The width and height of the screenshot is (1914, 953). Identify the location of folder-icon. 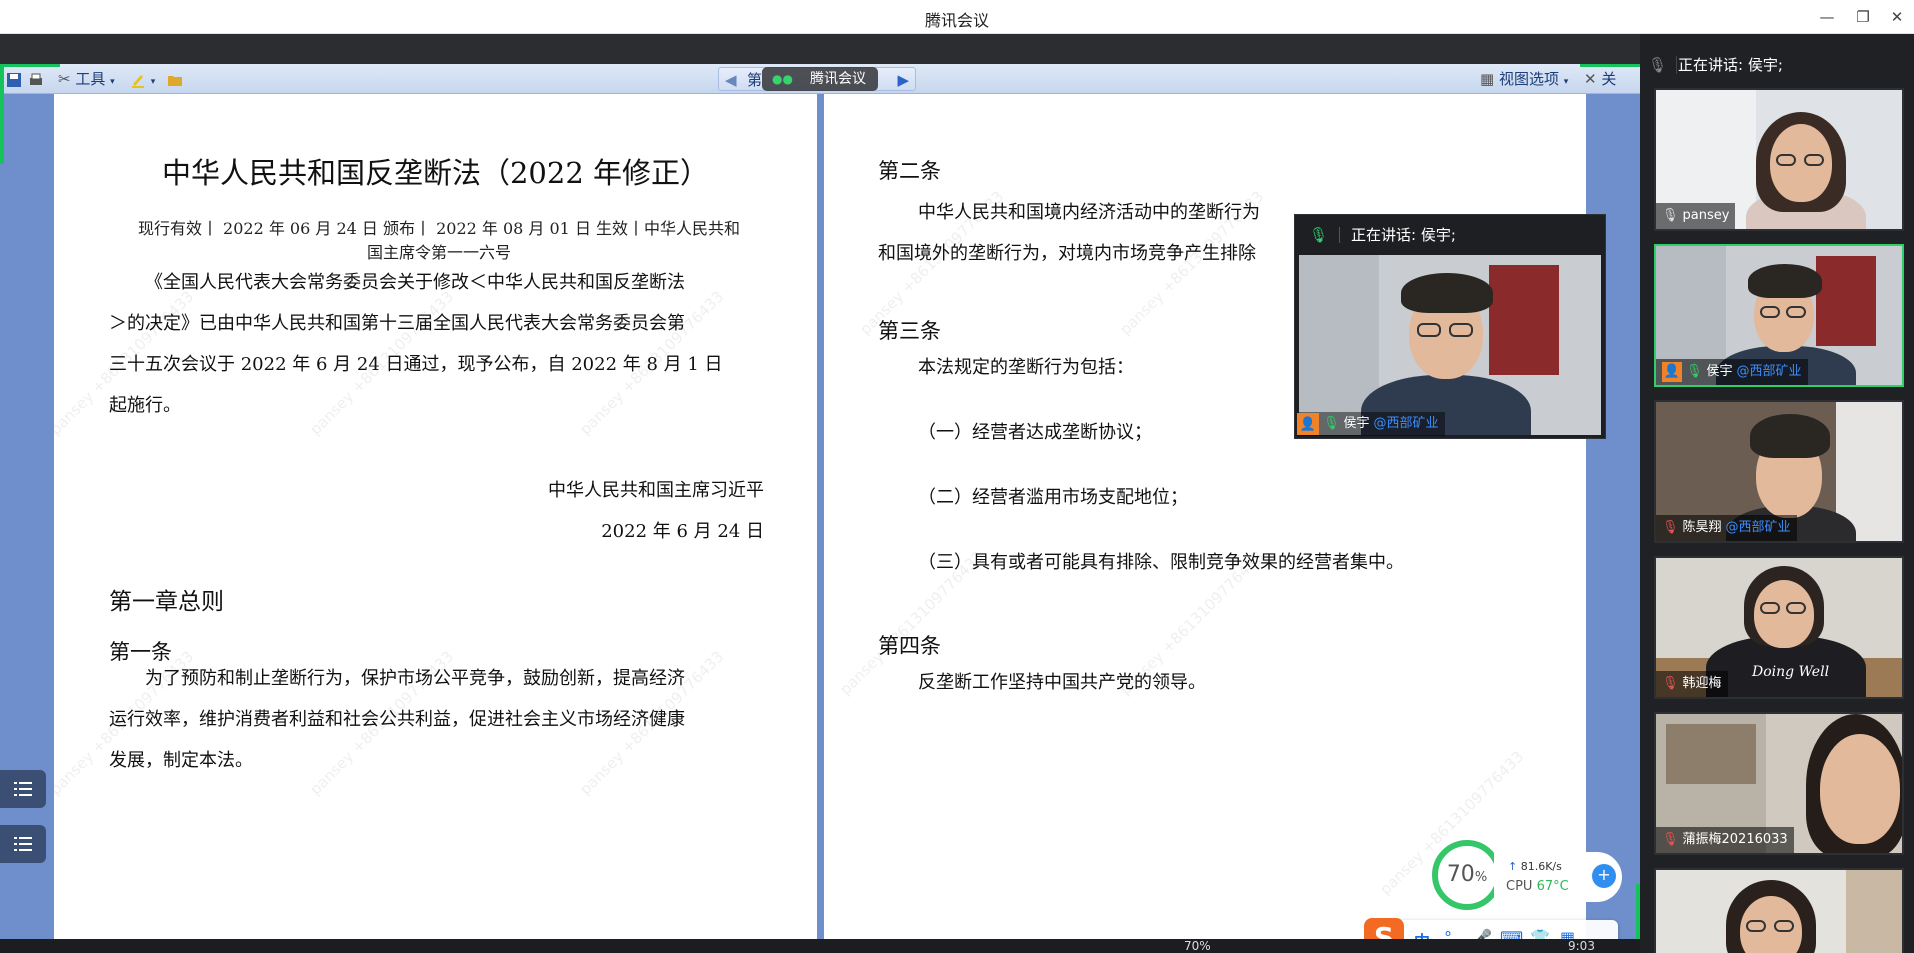
(175, 79).